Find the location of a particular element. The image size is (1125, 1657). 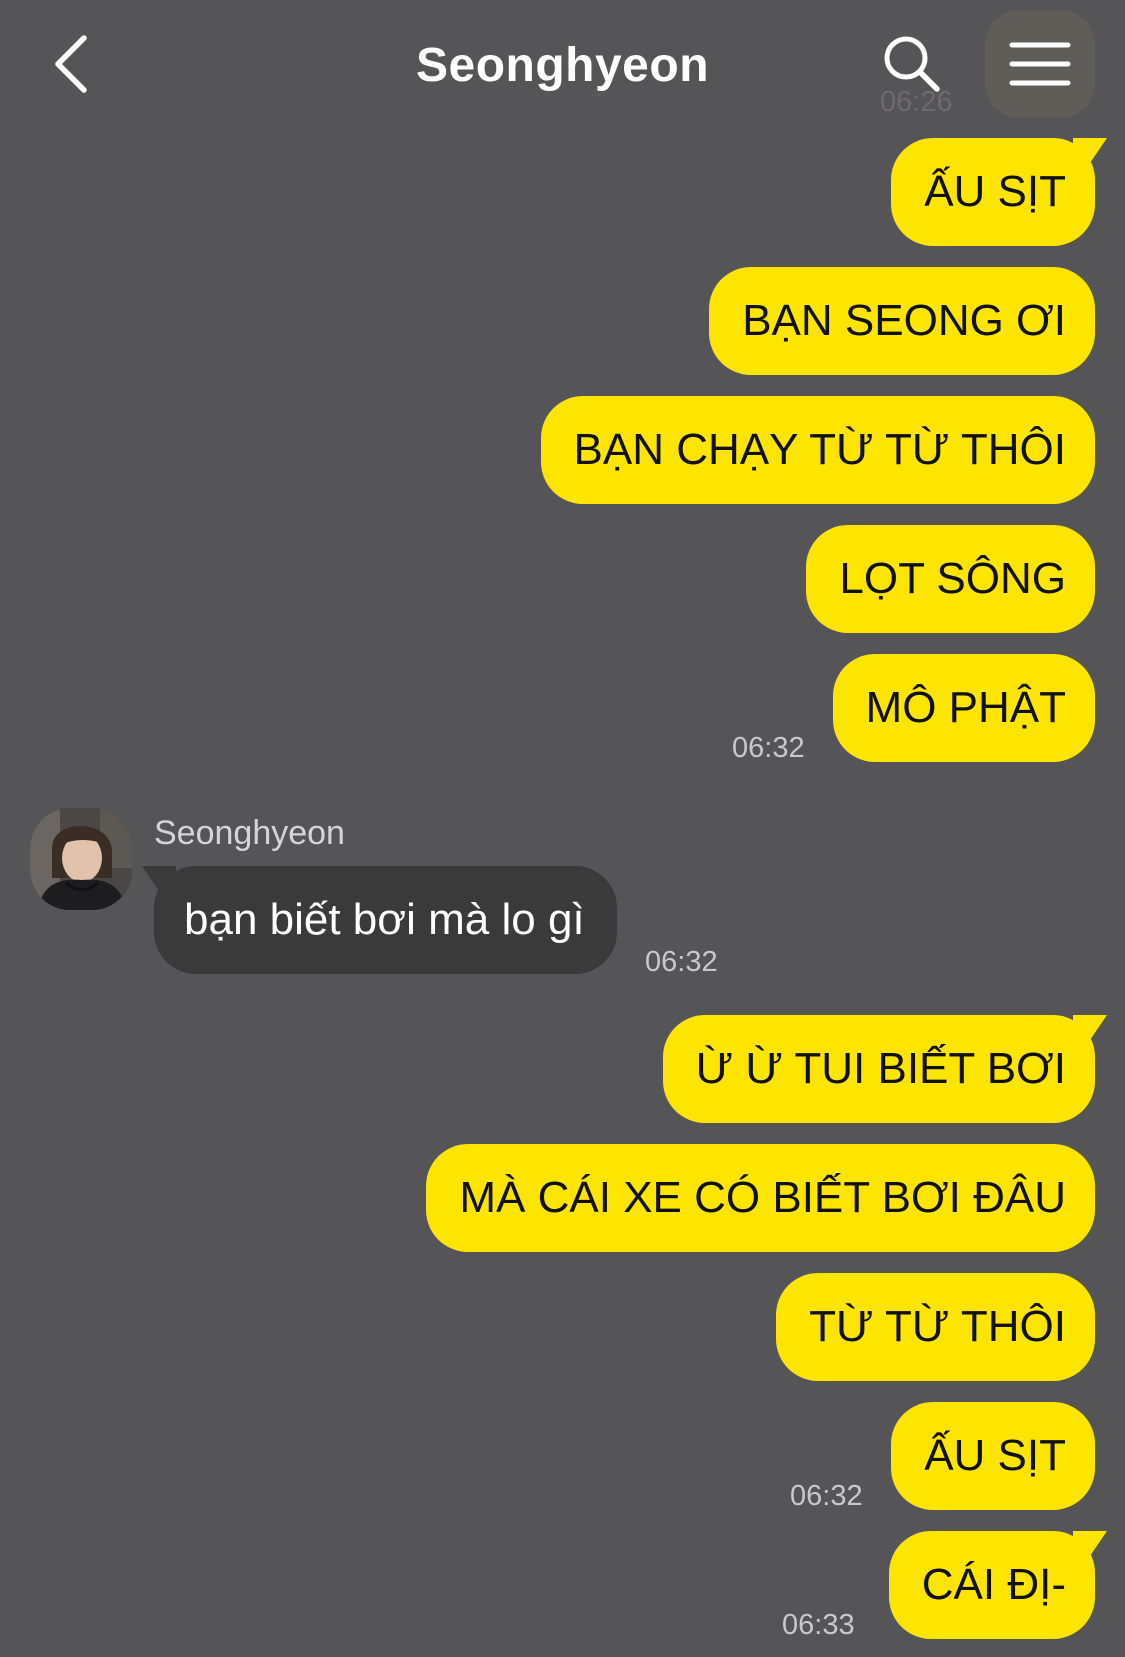

message-text: TỪ TỪ THÔI is located at coordinates (937, 1326).